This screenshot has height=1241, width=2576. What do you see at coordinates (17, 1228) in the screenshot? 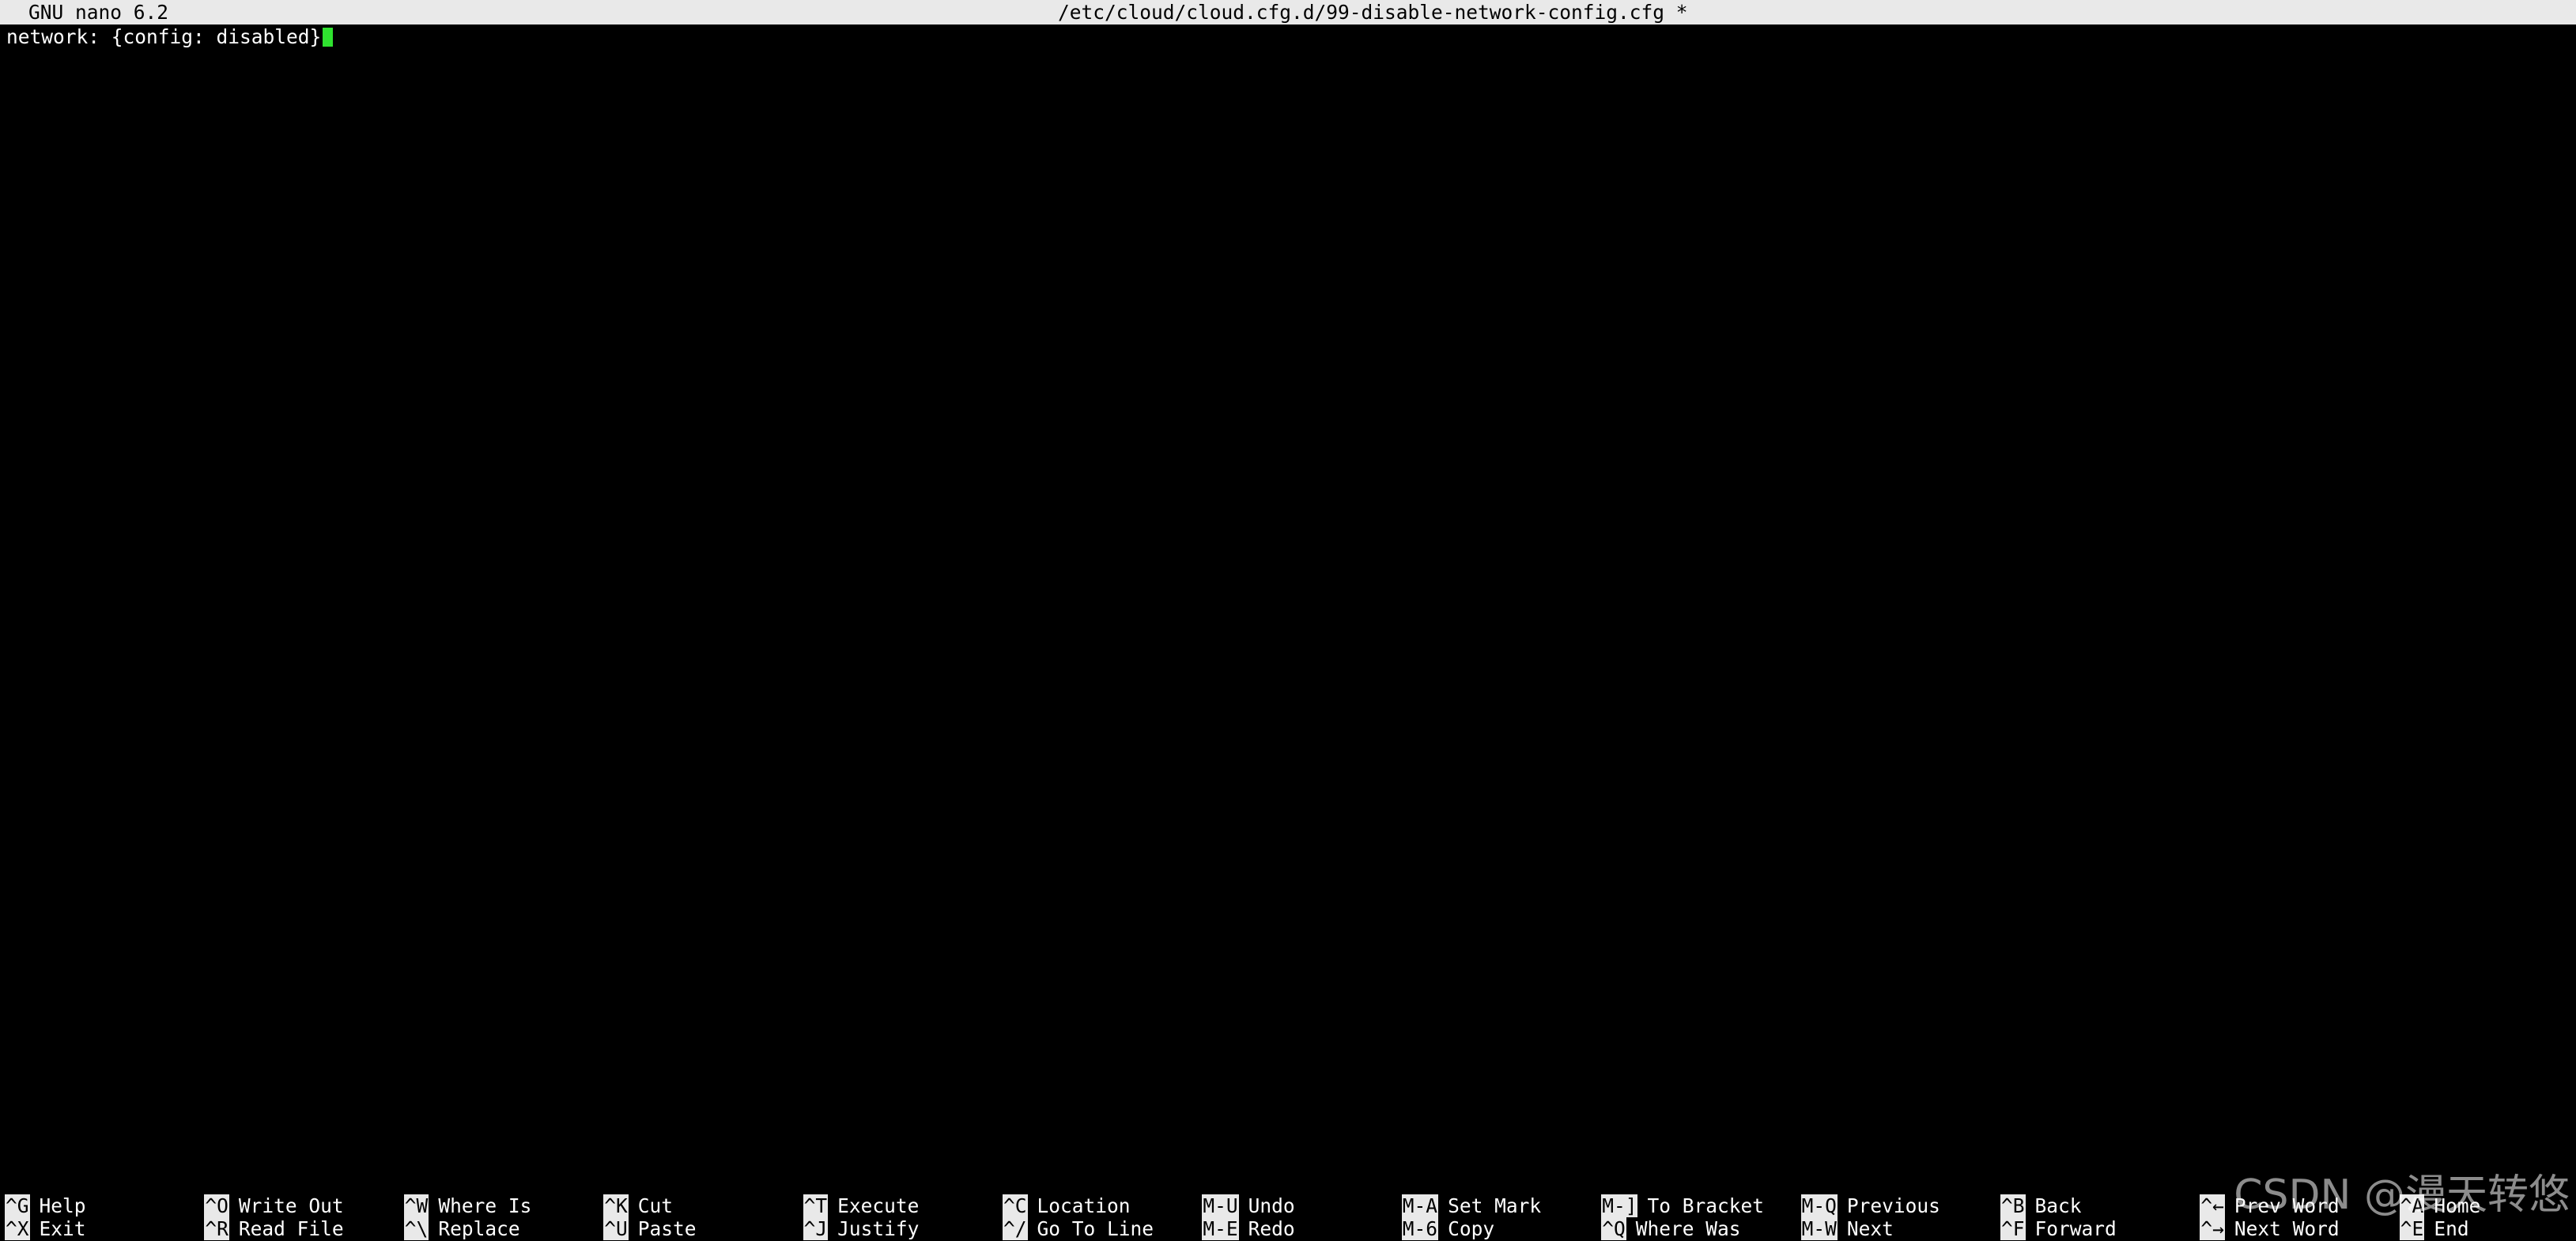
I see `shortcut-key: ^X` at bounding box center [17, 1228].